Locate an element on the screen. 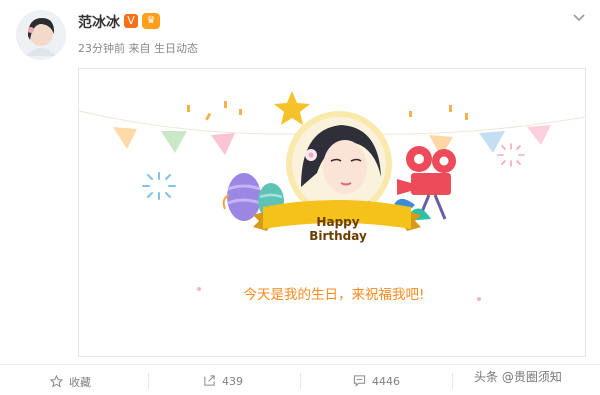  watermark: 头条 @贵圈须知 is located at coordinates (518, 377).